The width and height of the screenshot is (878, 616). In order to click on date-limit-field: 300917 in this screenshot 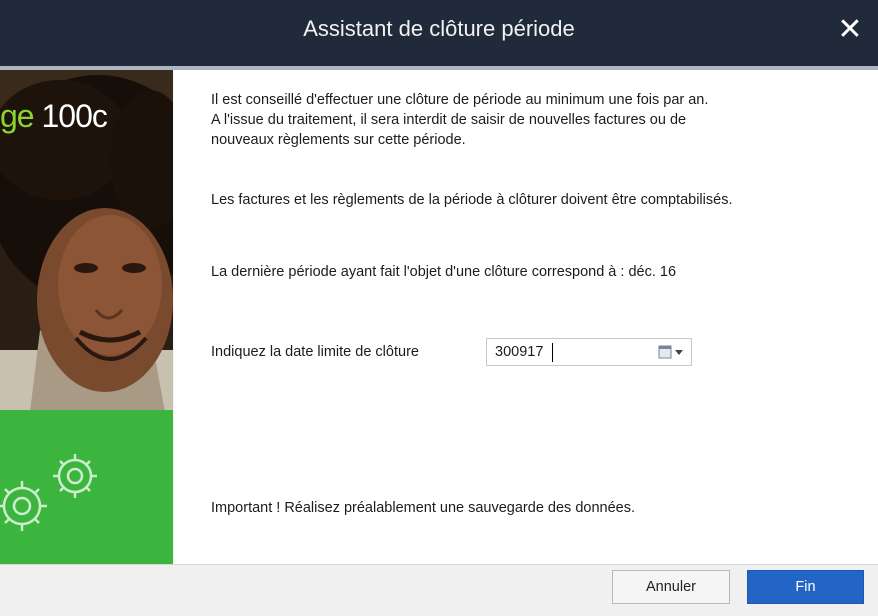, I will do `click(589, 352)`.